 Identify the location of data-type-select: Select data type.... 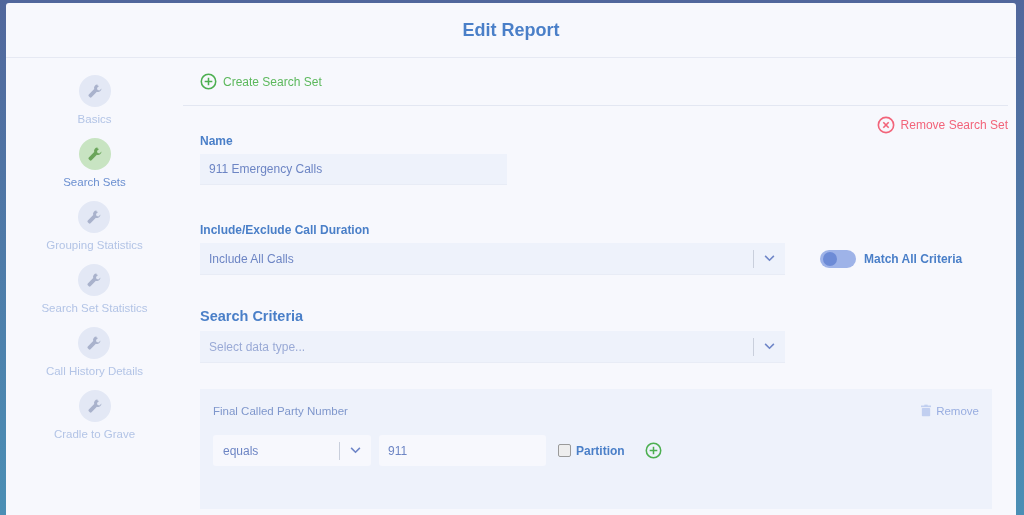
(492, 347).